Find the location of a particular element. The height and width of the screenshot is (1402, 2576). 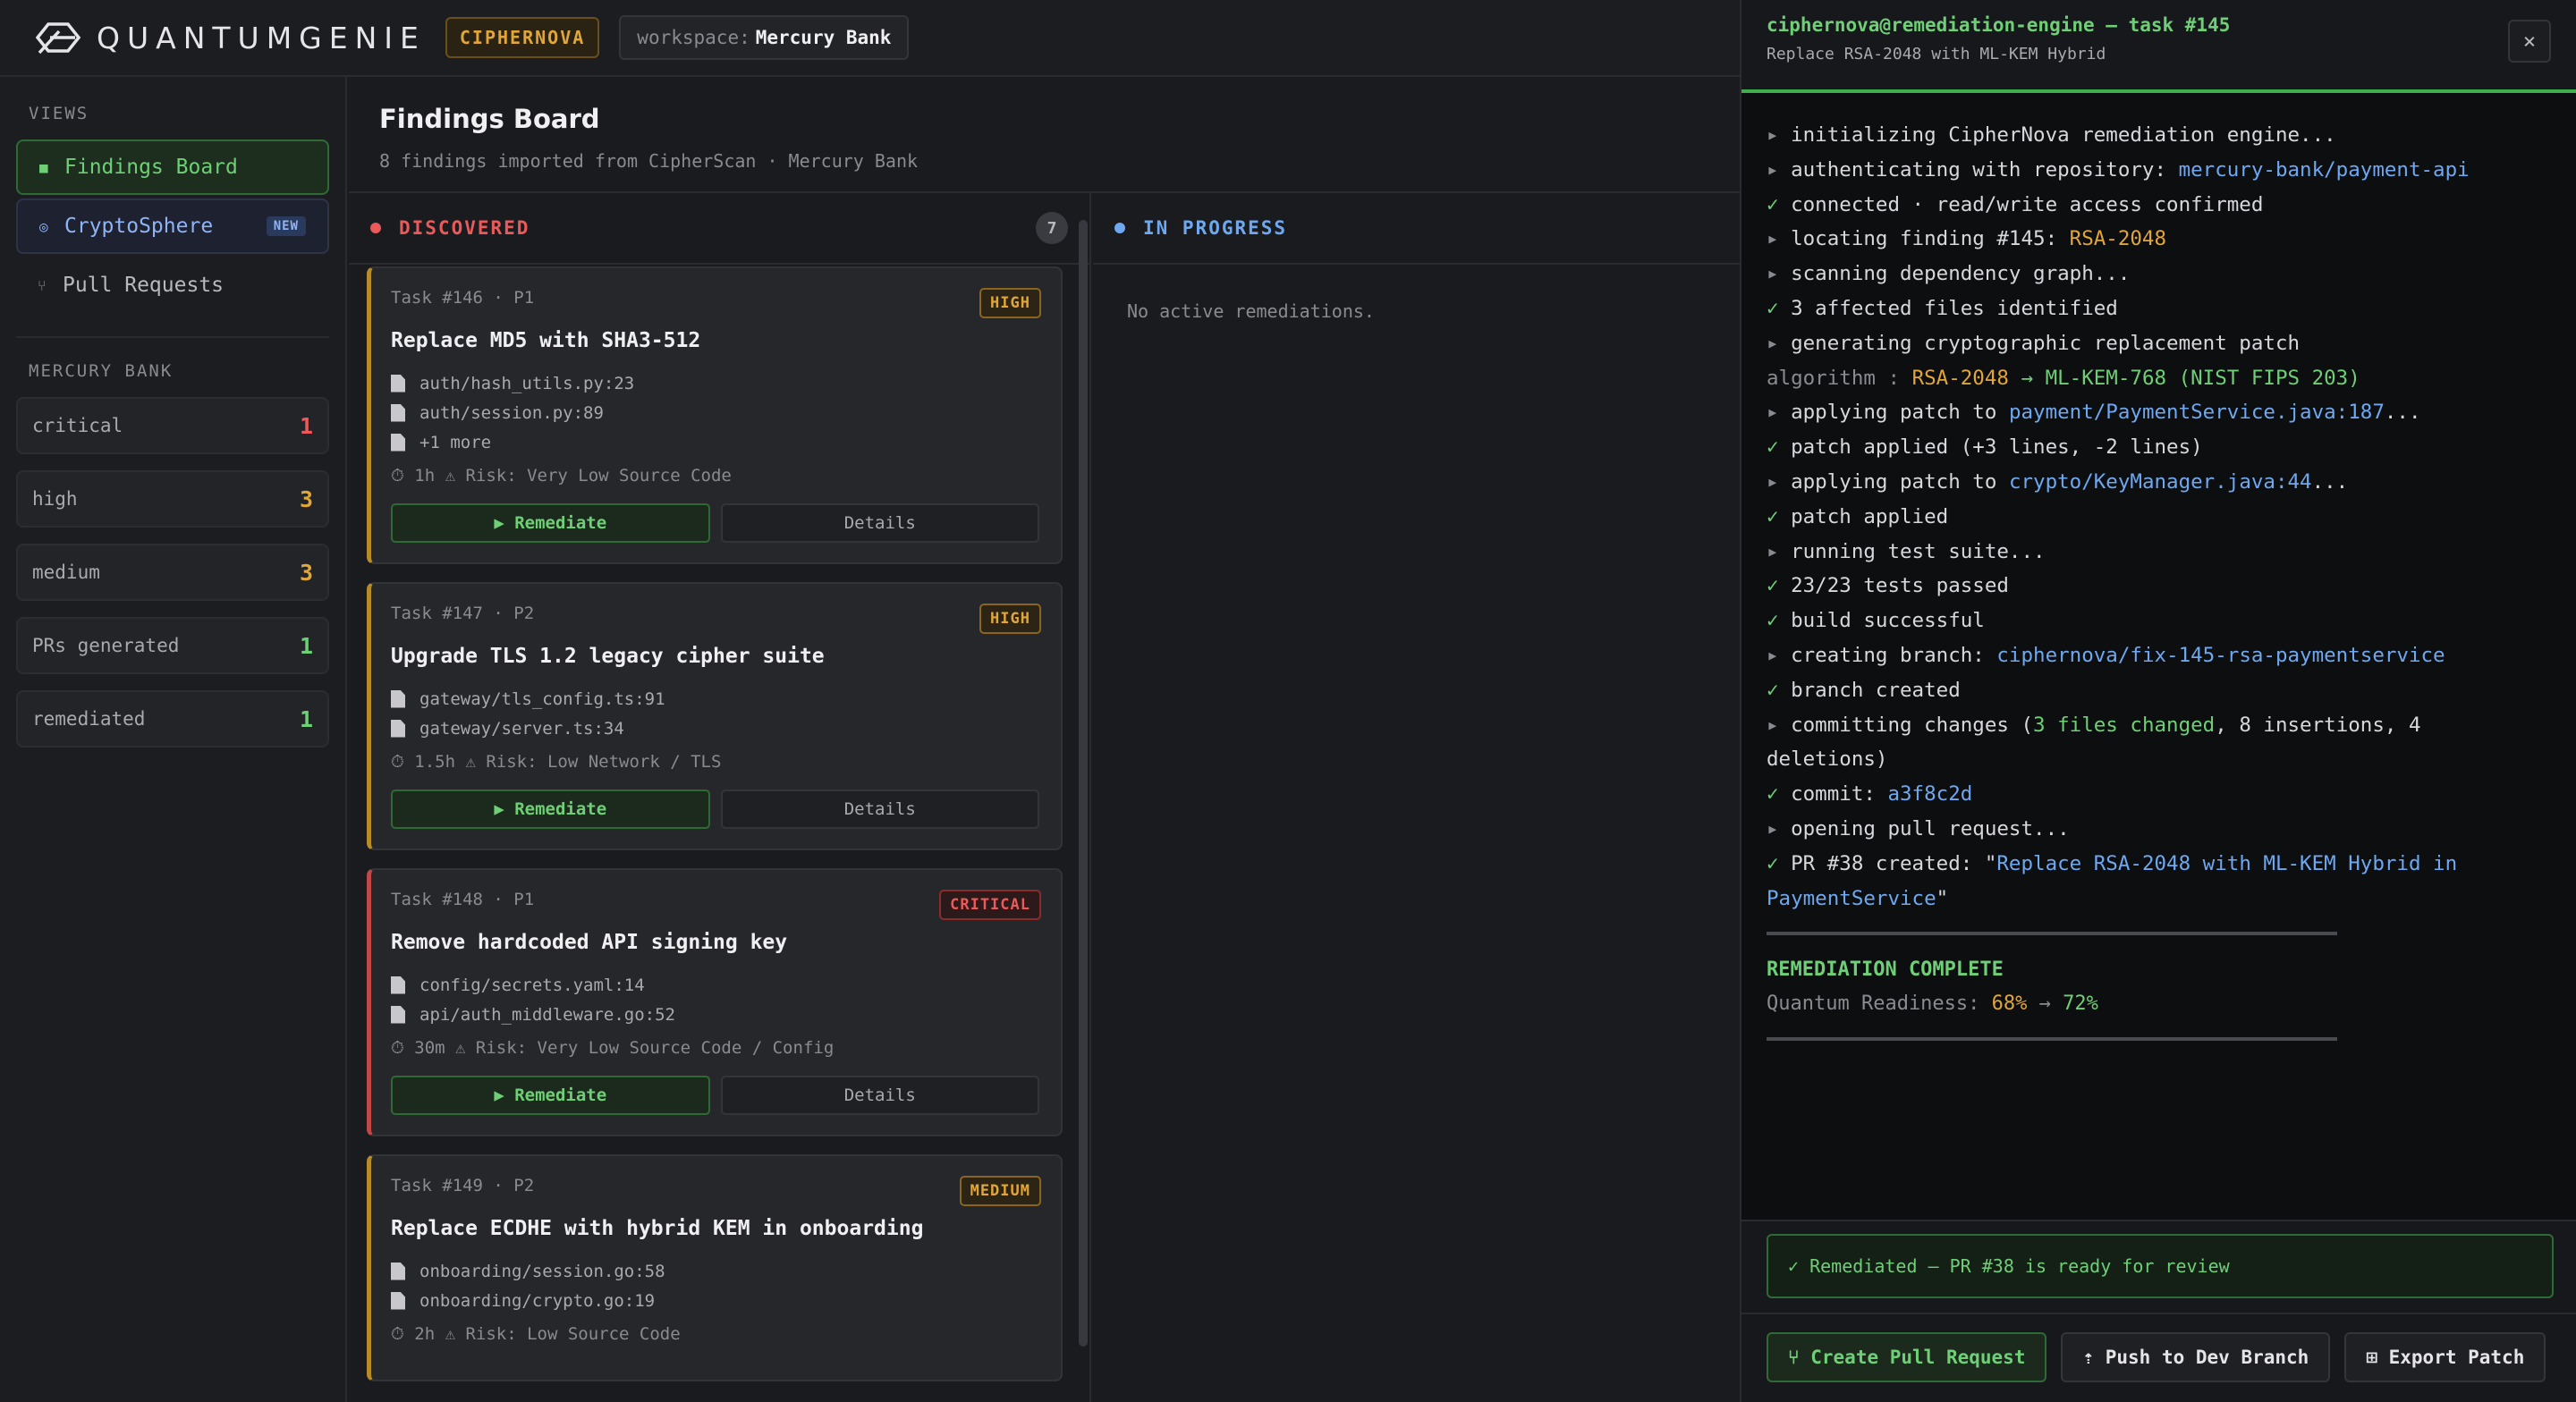

create-pull-request-button: ⑂ Create Pull Request is located at coordinates (1907, 1357).